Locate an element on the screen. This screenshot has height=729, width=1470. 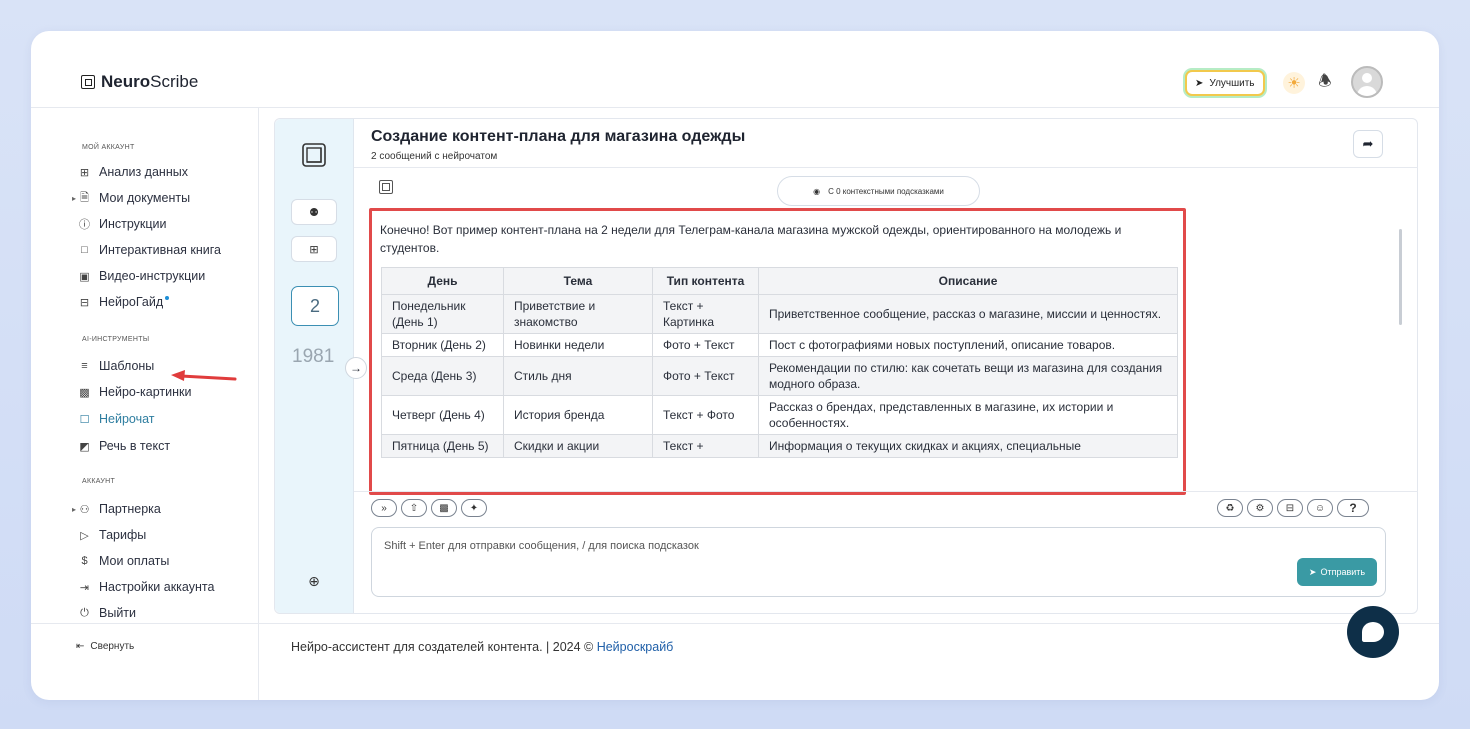
context-hints-pill: ◉ С 0 контекстными подсказками is located at coordinates (878, 191).